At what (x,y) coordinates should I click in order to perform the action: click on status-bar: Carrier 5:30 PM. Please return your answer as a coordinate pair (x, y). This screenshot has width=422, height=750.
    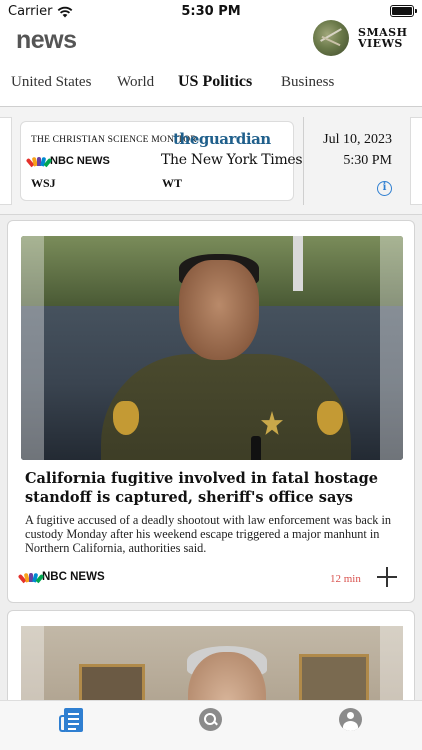
    Looking at the image, I should click on (211, 12).